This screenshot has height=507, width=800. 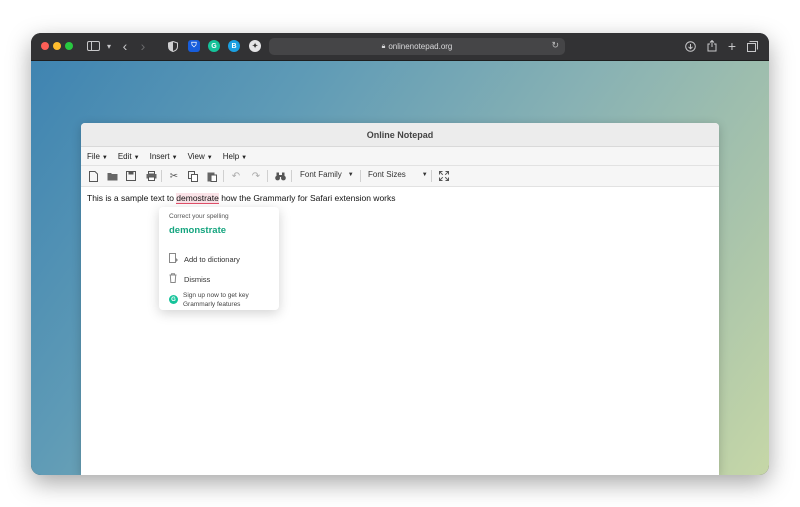 What do you see at coordinates (194, 46) in the screenshot?
I see `bitwarden-extension-icon: ⛉` at bounding box center [194, 46].